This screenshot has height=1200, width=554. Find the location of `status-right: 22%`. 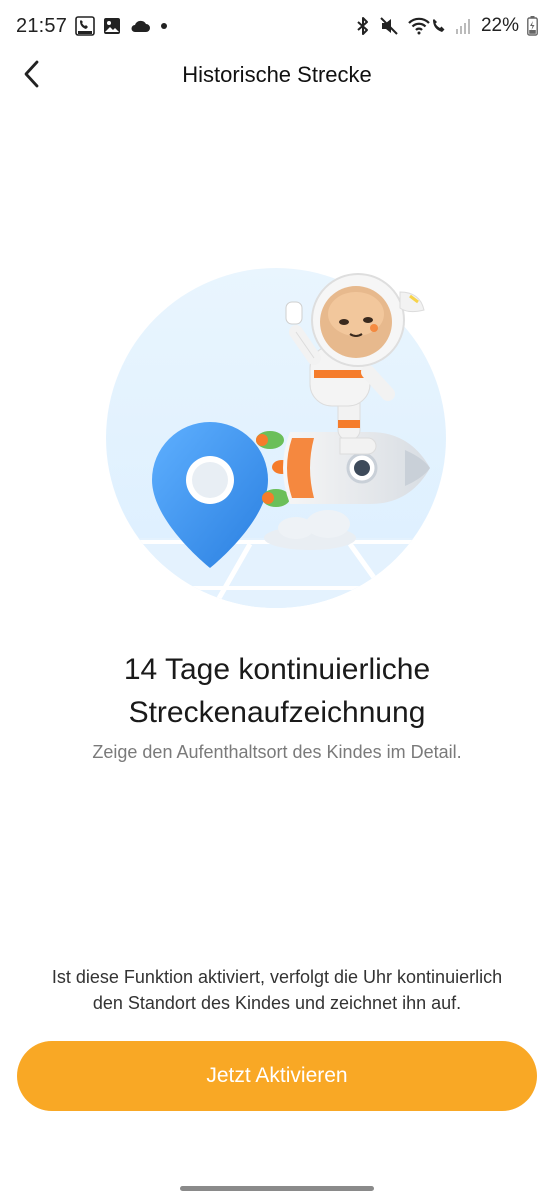

status-right: 22% is located at coordinates (446, 26).